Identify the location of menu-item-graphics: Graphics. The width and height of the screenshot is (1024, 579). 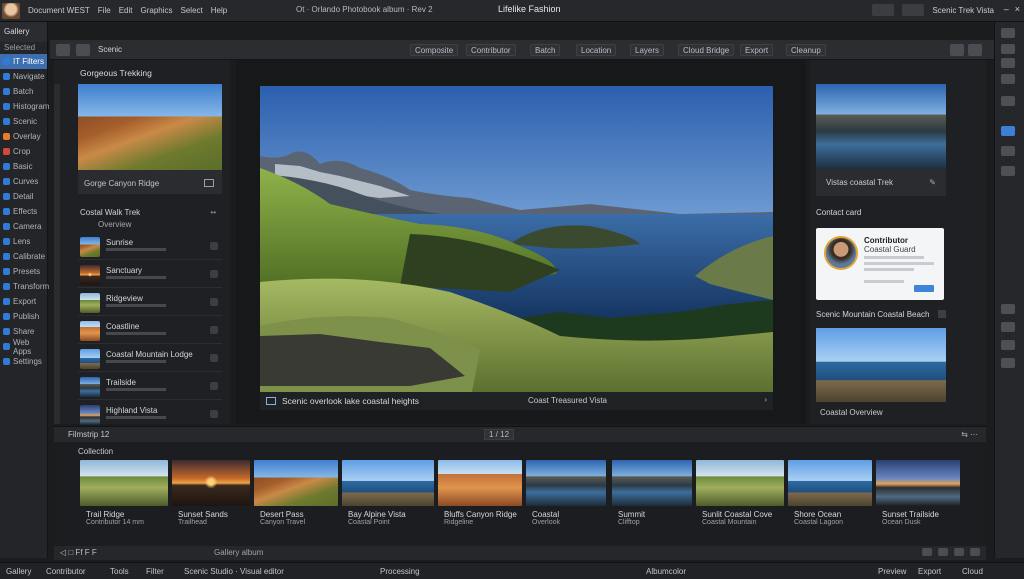
(156, 10).